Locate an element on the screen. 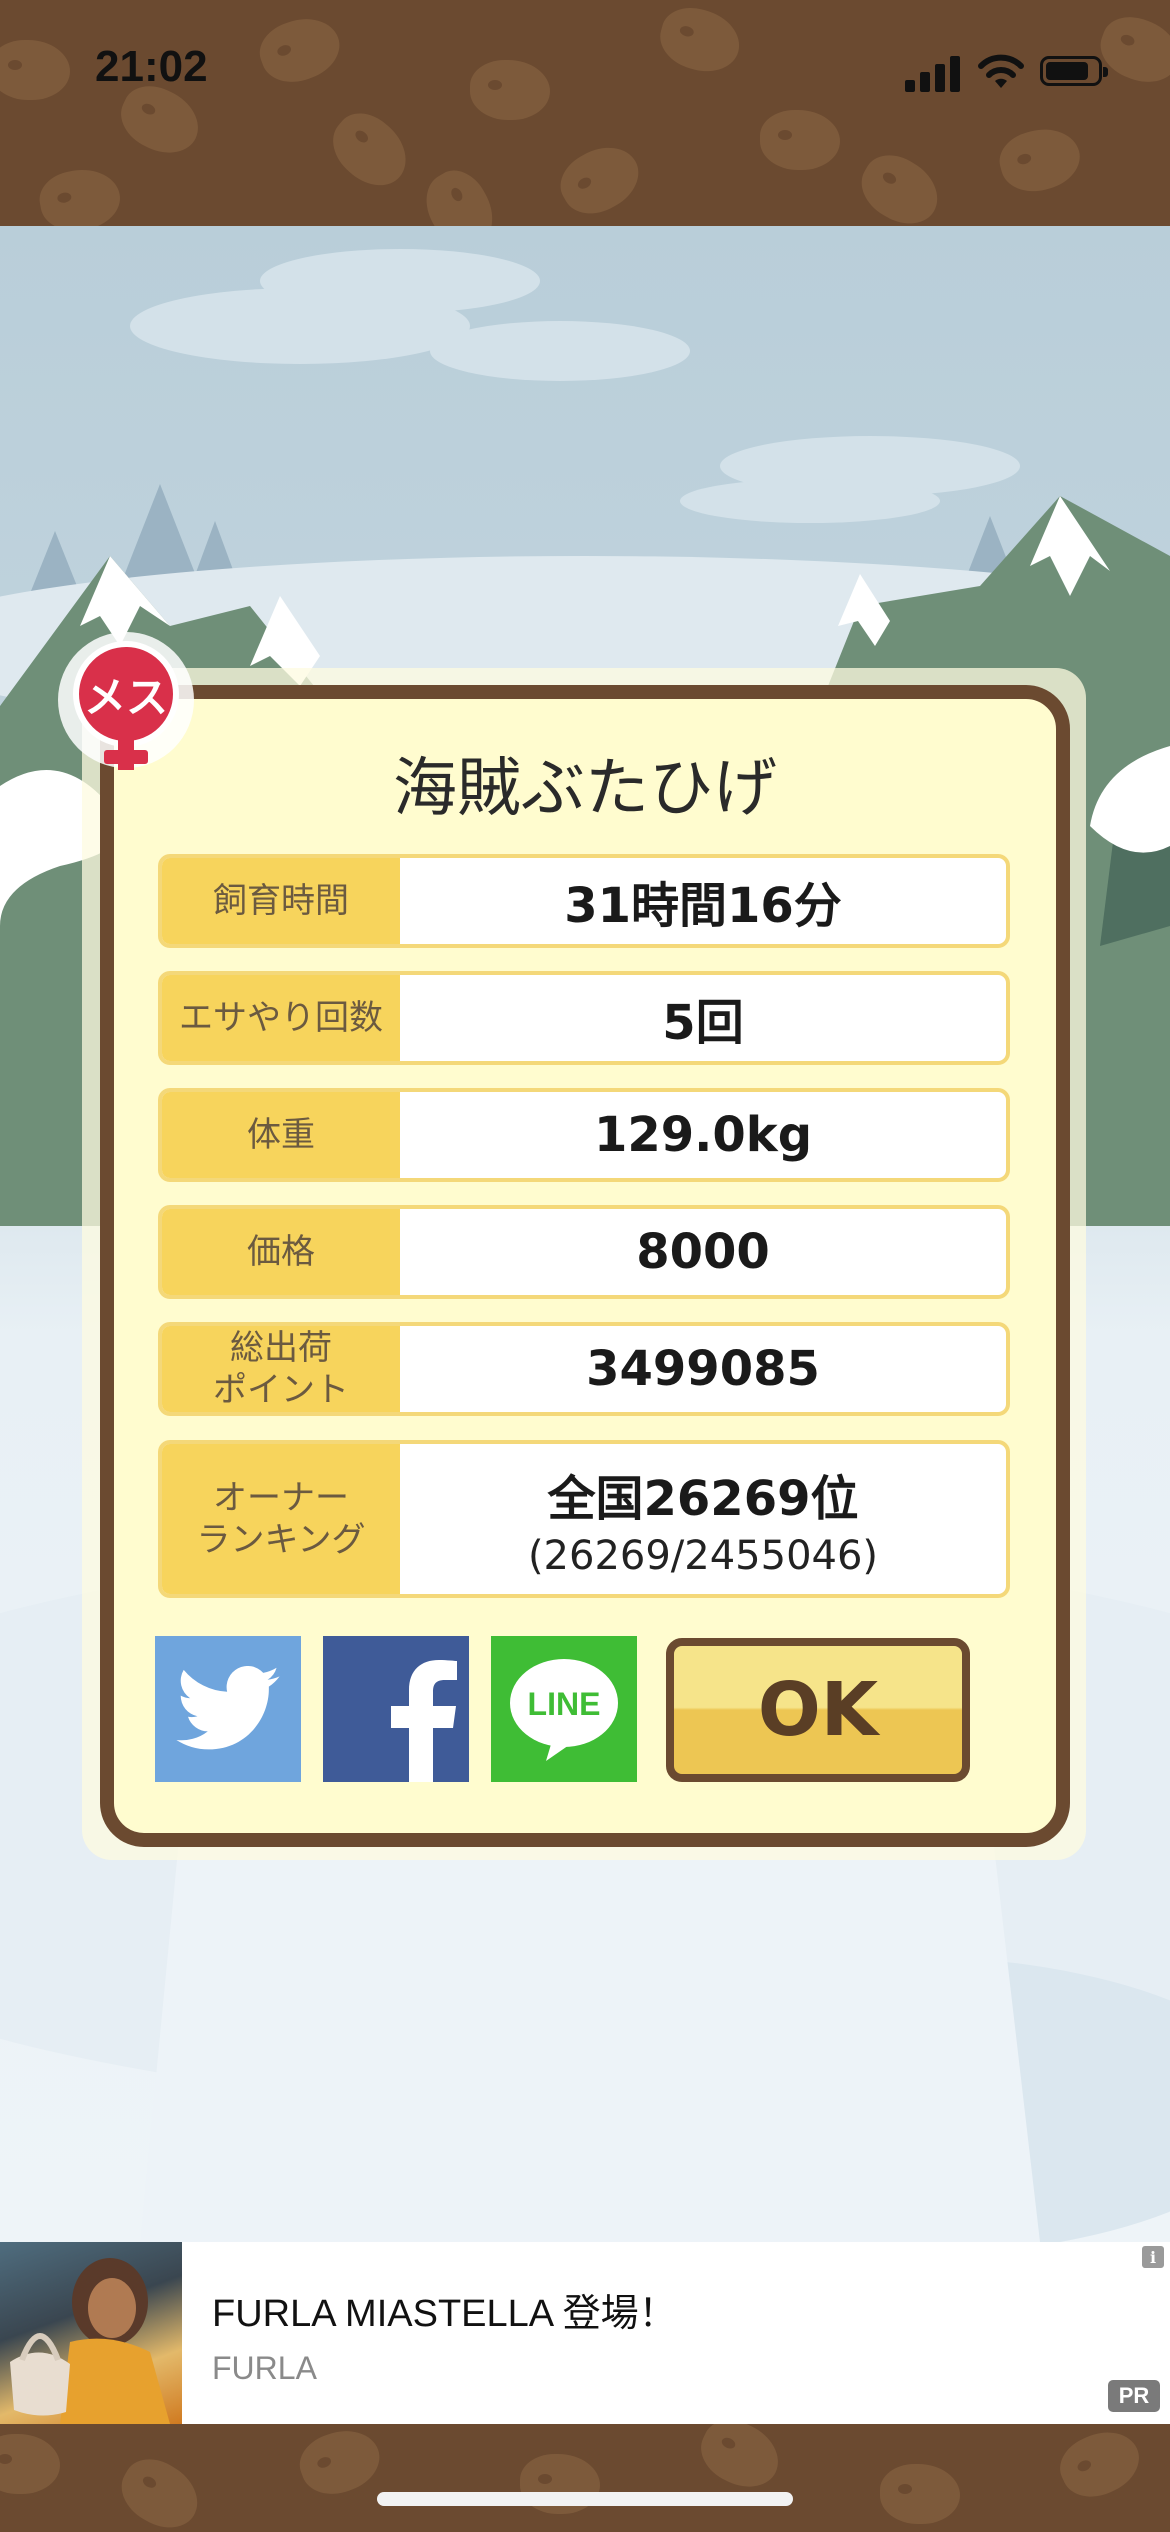  bottom-pattern-band is located at coordinates (585, 2478).